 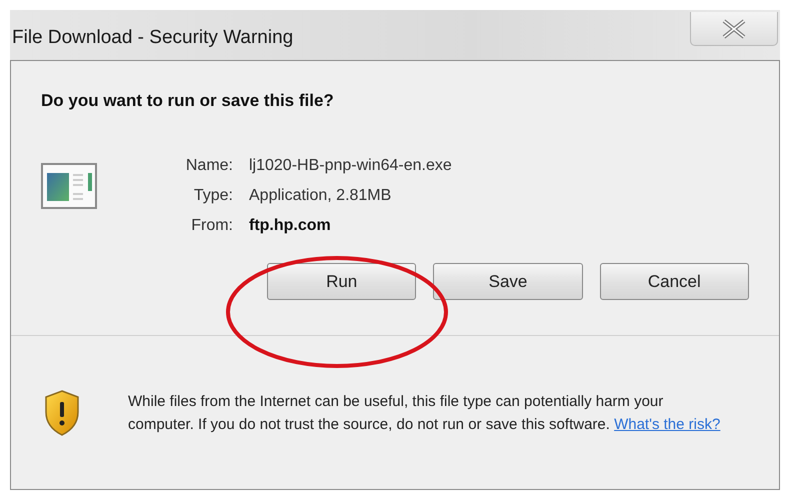 What do you see at coordinates (425, 413) in the screenshot?
I see `warning-text: While files from the Internet can be useful, this file type can potentially harm your computer. If you do not trust the source, do not run or save this software. What's the risk?` at bounding box center [425, 413].